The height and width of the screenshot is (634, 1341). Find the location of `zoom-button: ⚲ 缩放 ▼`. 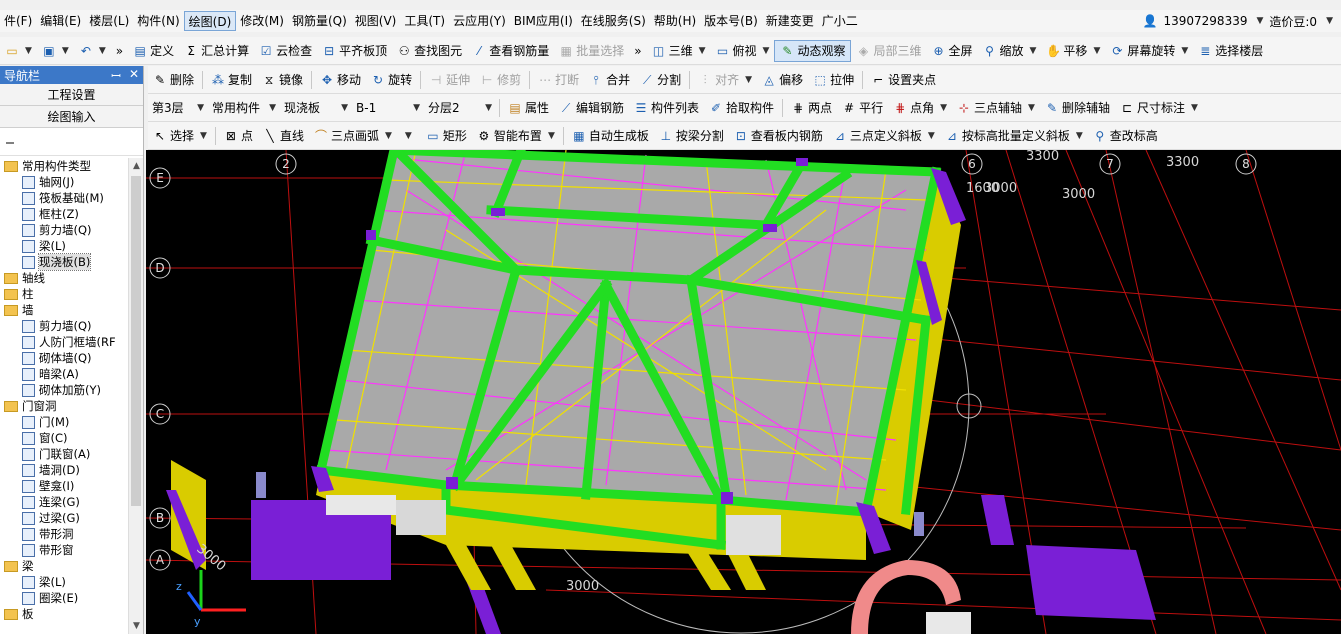

zoom-button: ⚲ 缩放 ▼ is located at coordinates (1009, 51).